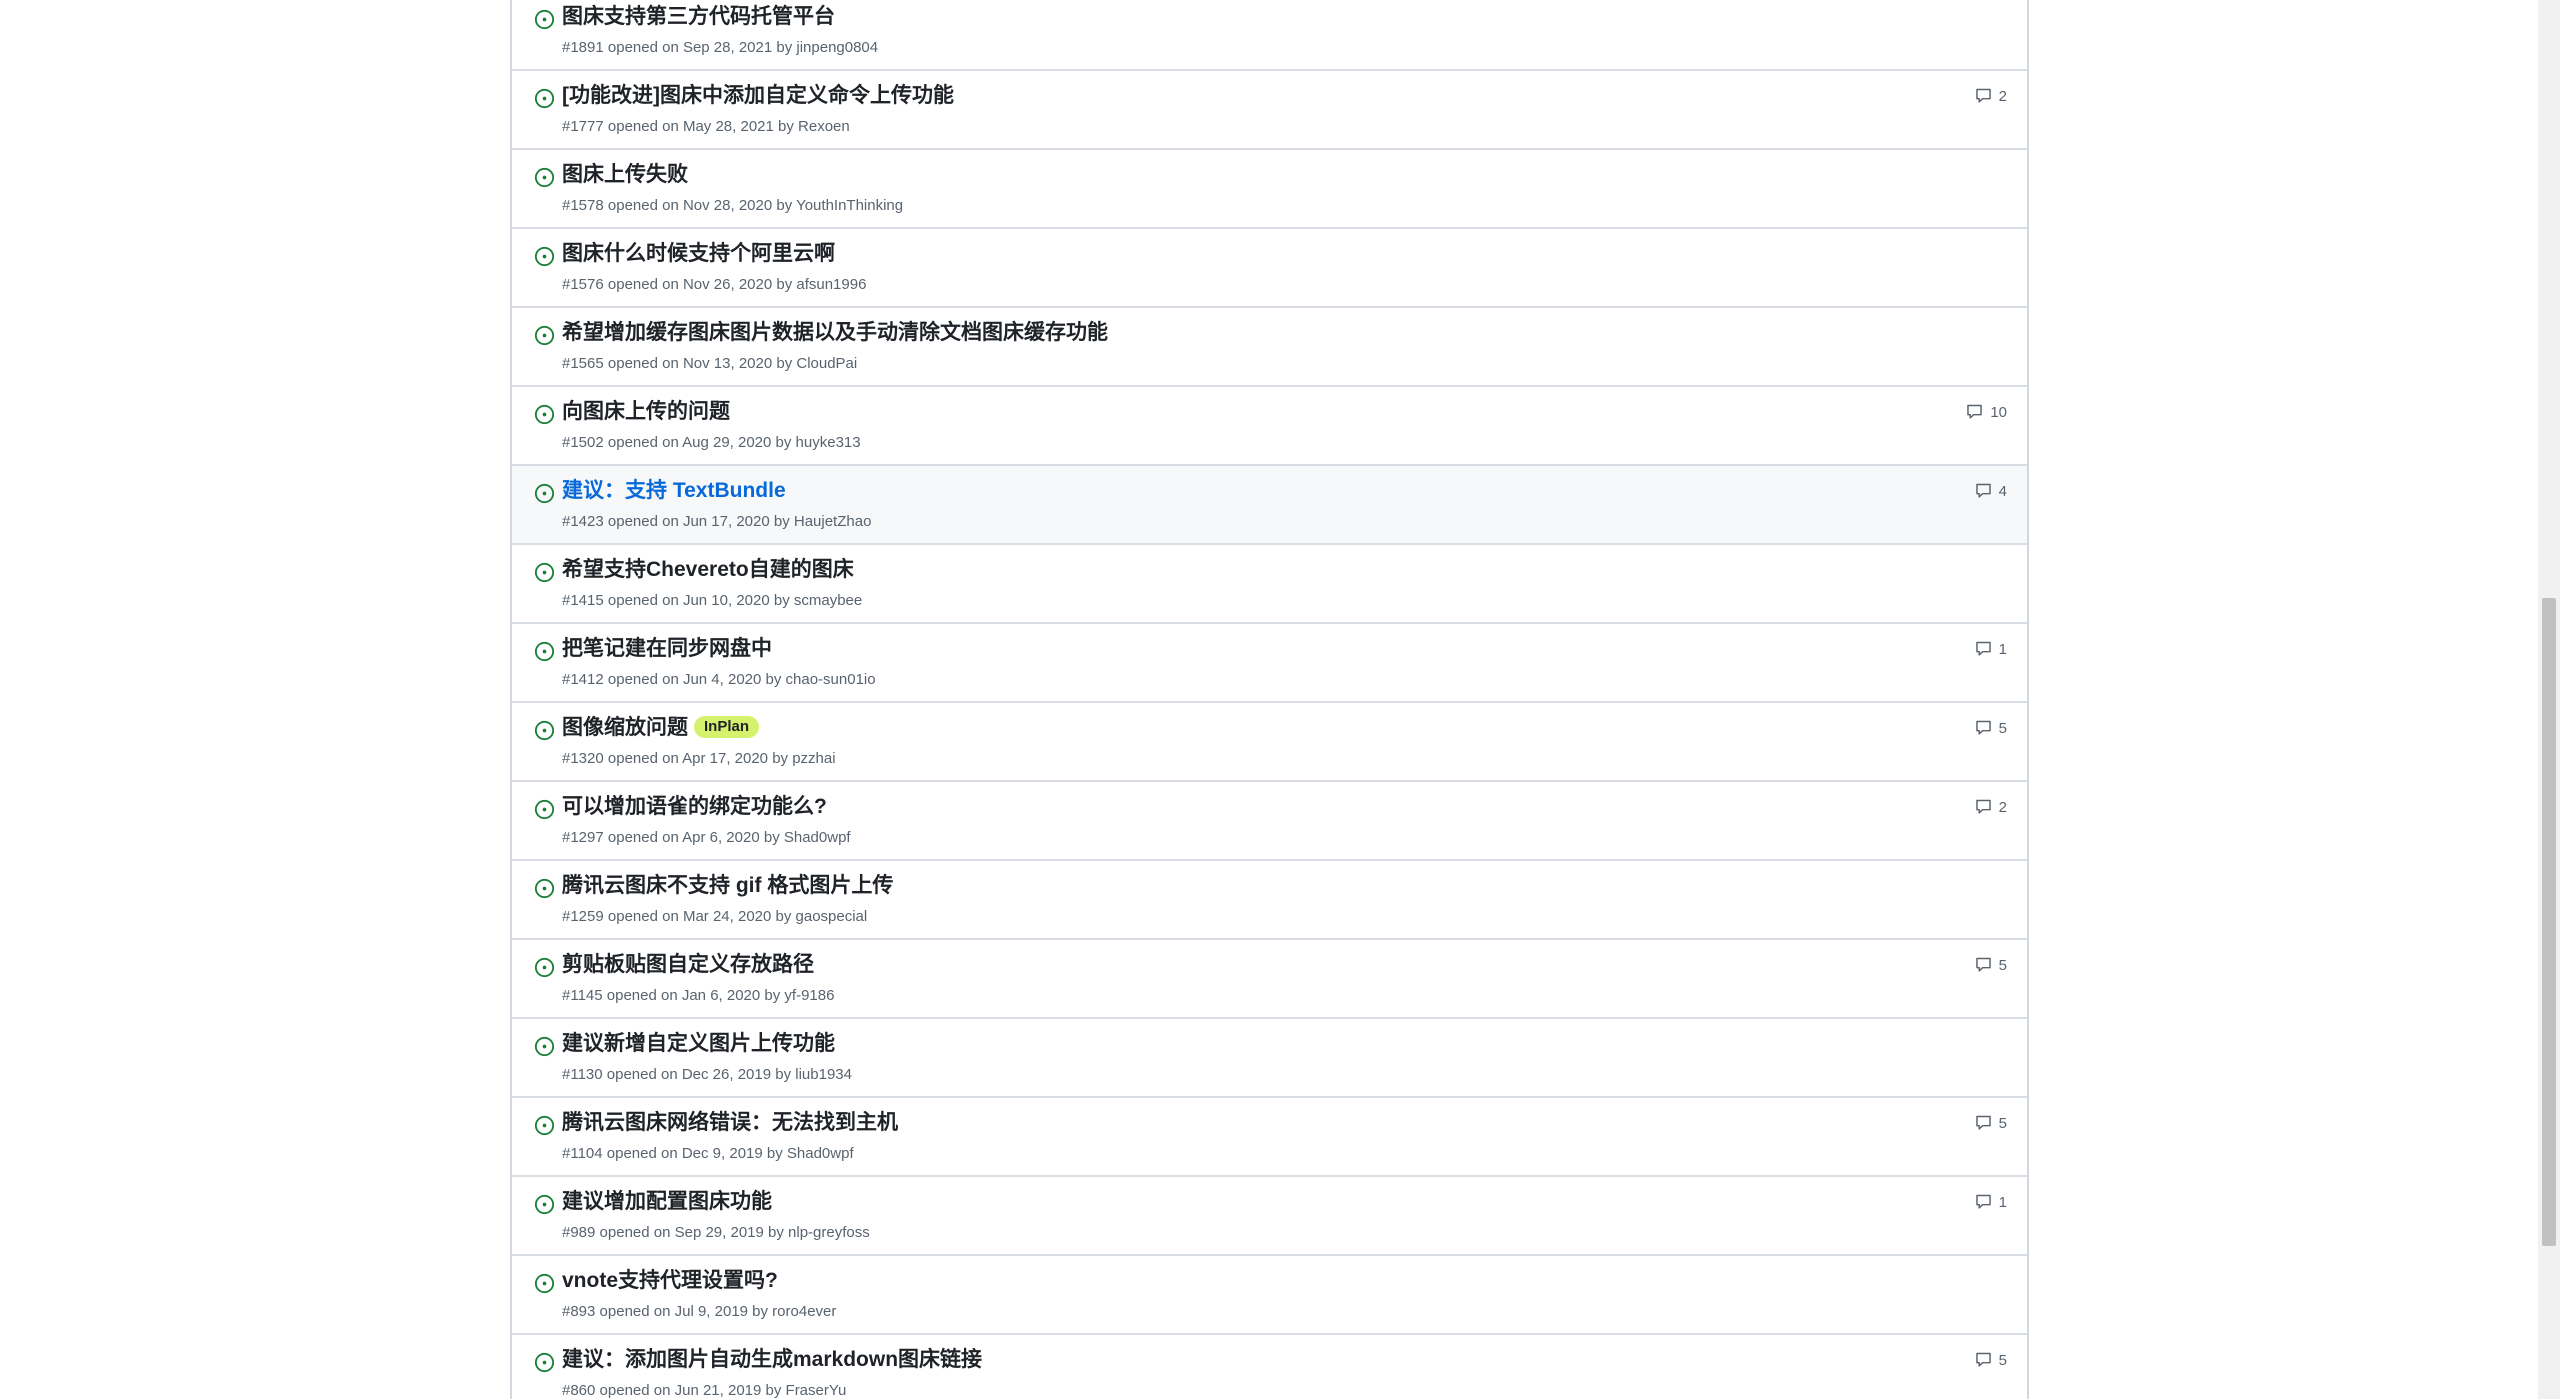  Describe the element at coordinates (704, 1390) in the screenshot. I see `issue-meta: #860 opened on Jun 21, 2019 by FraserYu` at that location.